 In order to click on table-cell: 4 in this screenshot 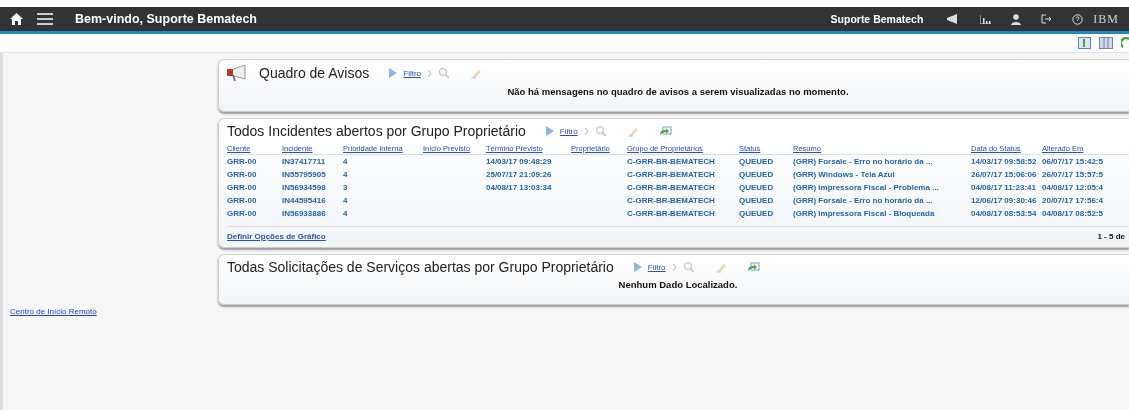, I will do `click(383, 161)`.